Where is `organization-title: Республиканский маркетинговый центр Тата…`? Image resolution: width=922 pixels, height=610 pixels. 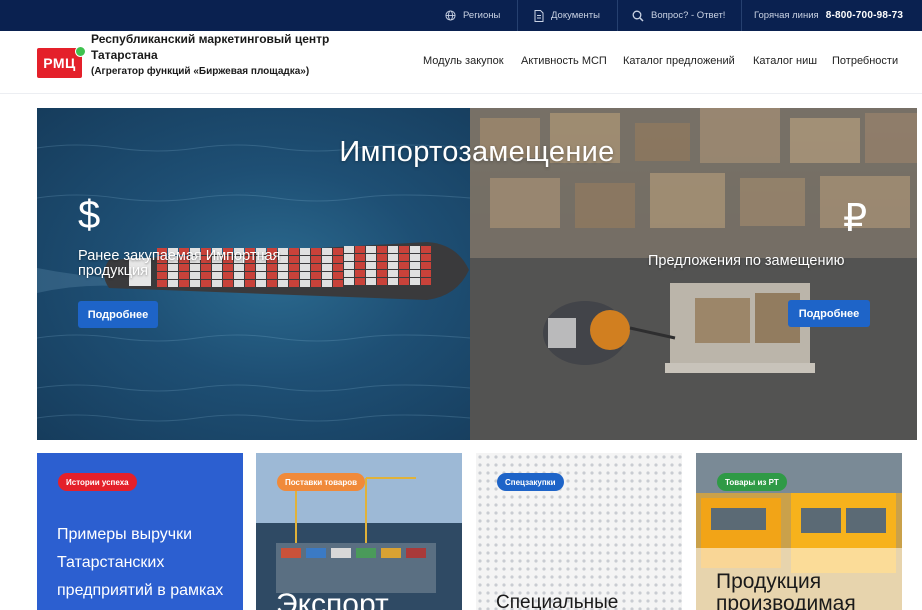
organization-title: Республиканский маркетинговый центр Тата… is located at coordinates (211, 55).